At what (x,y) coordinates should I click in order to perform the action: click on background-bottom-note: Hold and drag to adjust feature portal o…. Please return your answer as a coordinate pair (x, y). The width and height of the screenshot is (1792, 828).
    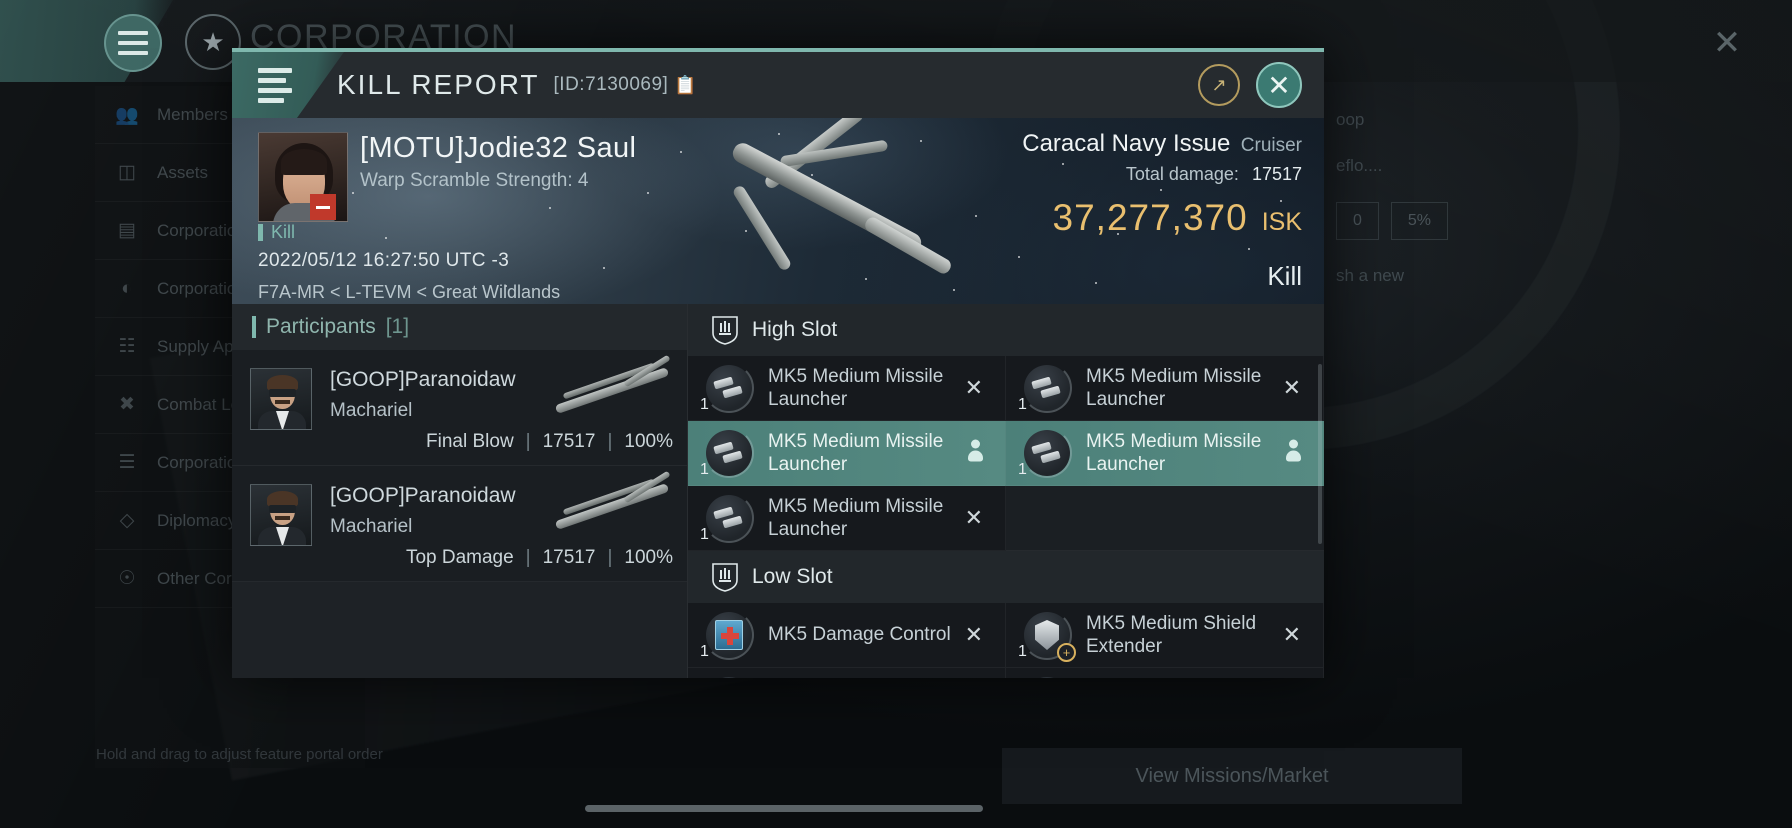
    Looking at the image, I should click on (239, 754).